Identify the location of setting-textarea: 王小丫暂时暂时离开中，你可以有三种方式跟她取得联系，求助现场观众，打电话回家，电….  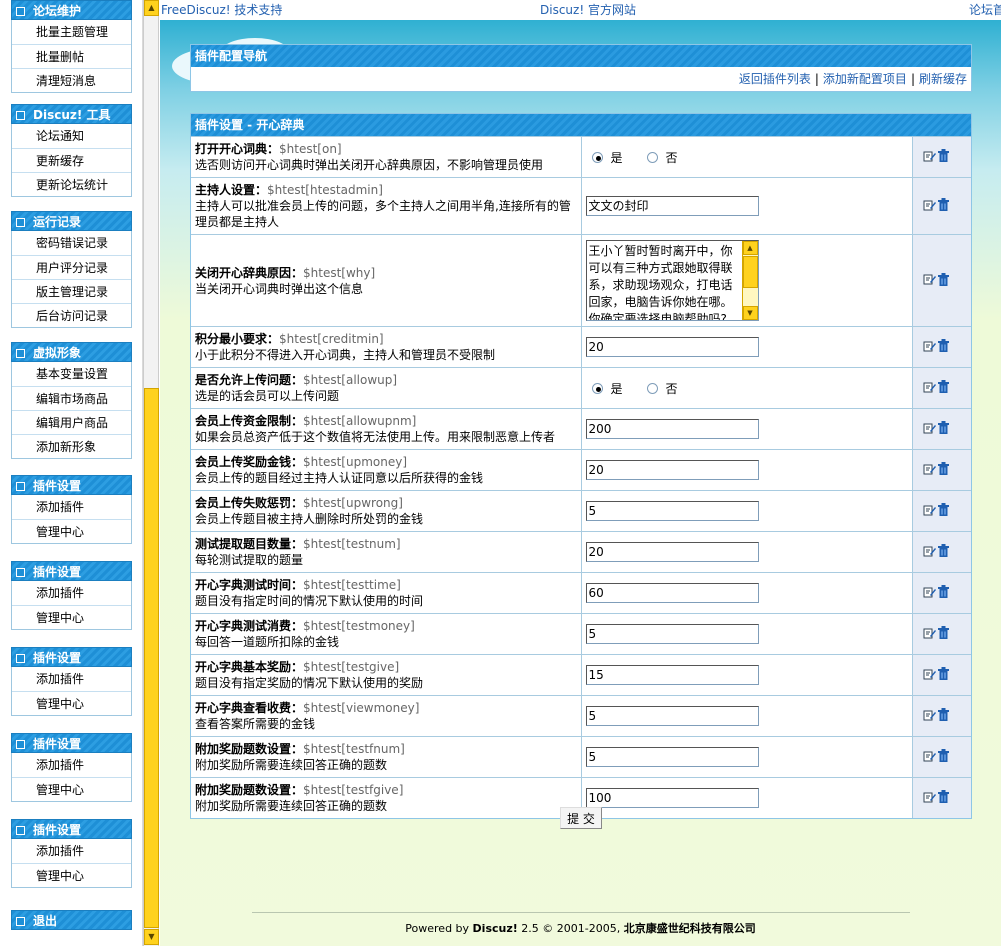
(672, 280).